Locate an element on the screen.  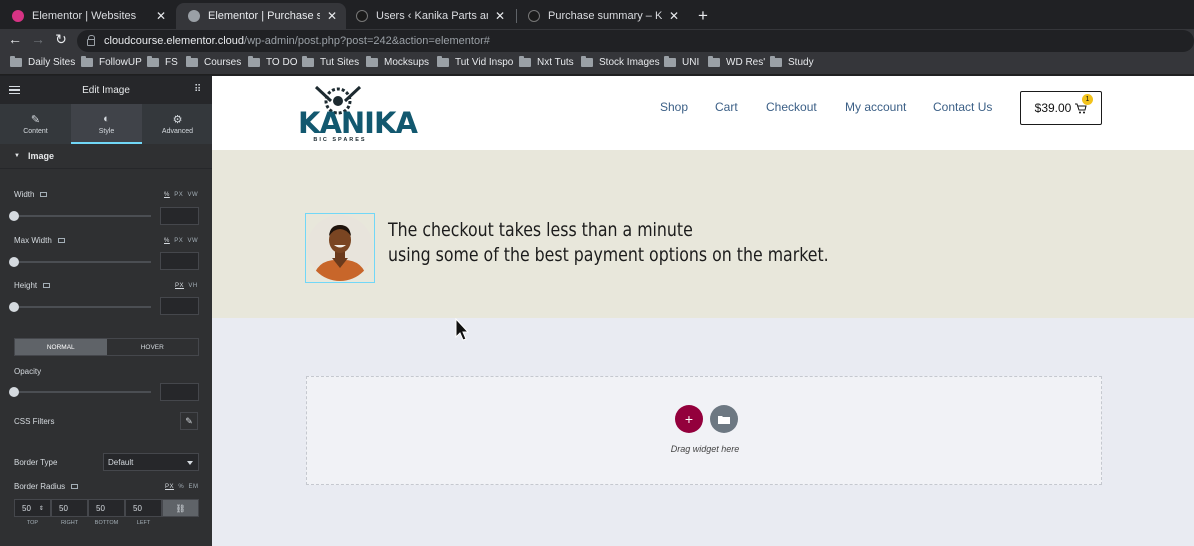
globe-favicon-icon is located at coordinates (194, 16).